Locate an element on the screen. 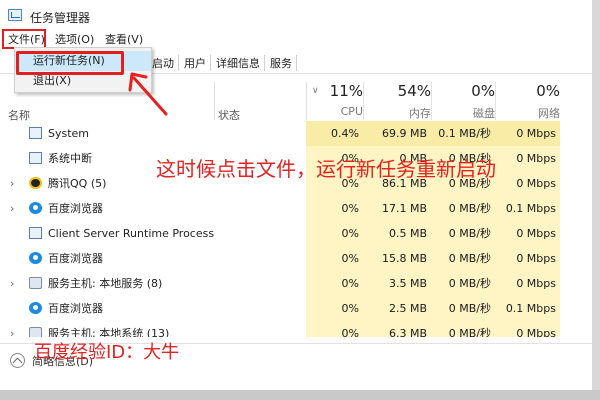  process-name: 服务主机: 本地服务 (8) is located at coordinates (105, 283).